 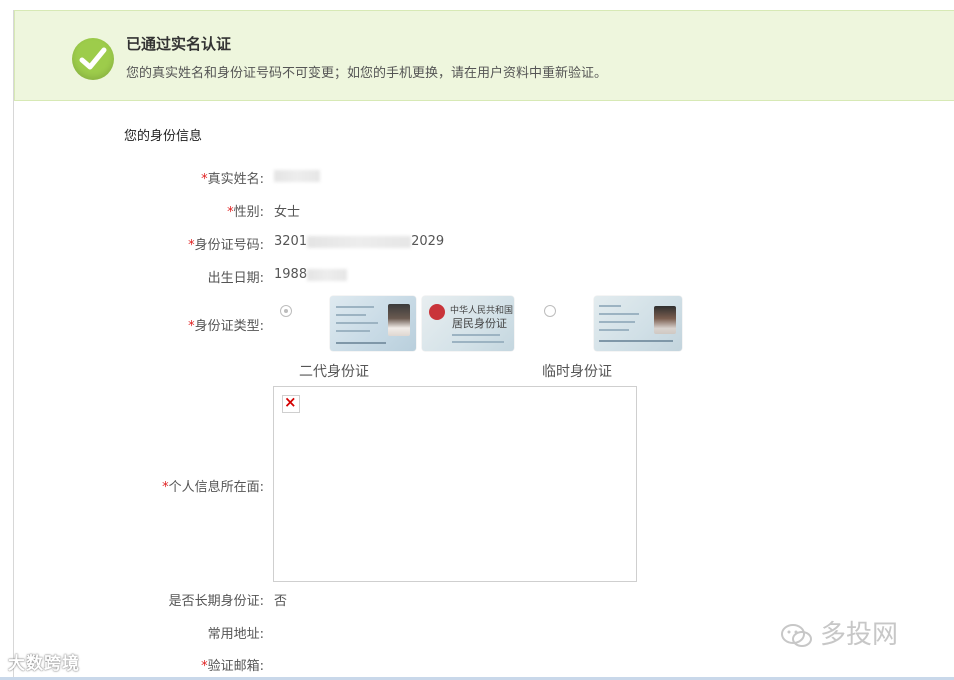 What do you see at coordinates (179, 44) in the screenshot?
I see `banner-title: 已通过实名认证` at bounding box center [179, 44].